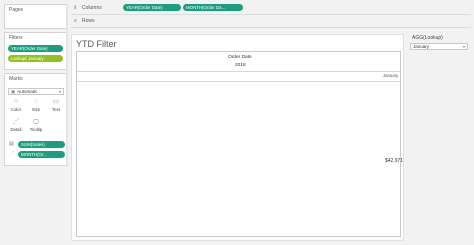 Image resolution: width=474 pixels, height=245 pixels. I want to click on detail-field-icon: ⋰, so click(11, 154).